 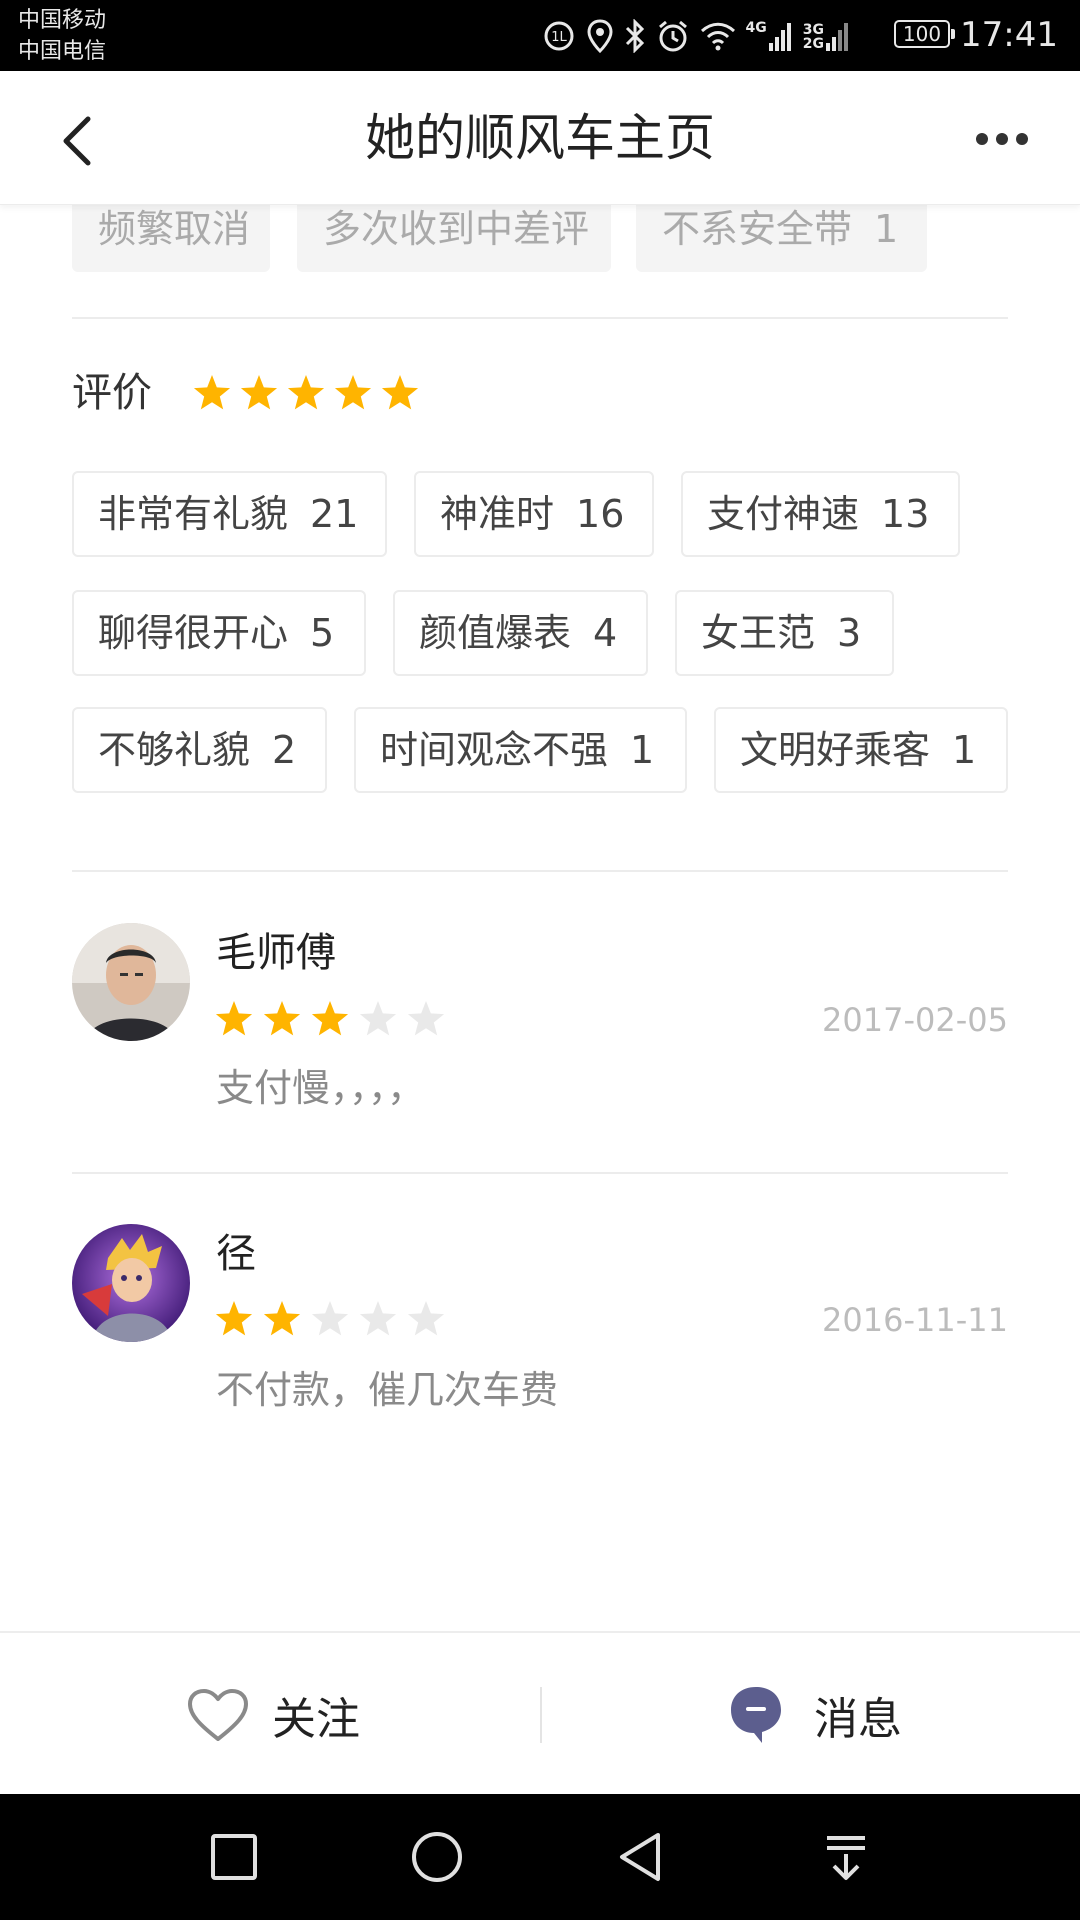 I want to click on wifi-icon, so click(x=717, y=36).